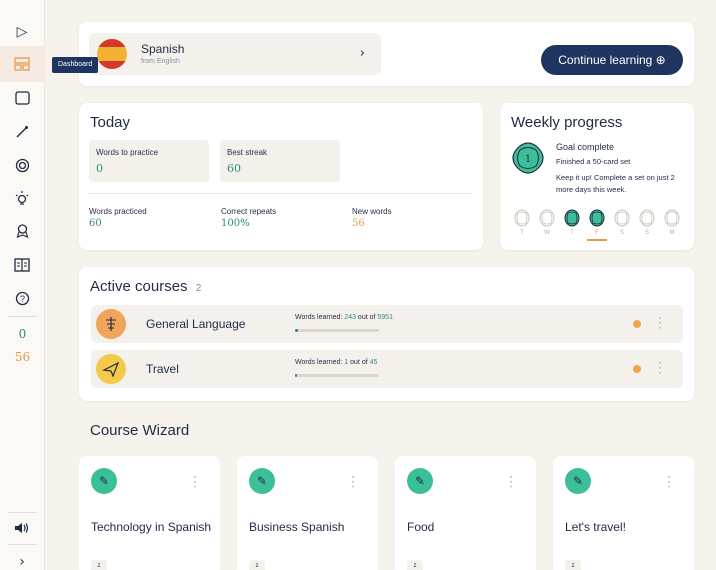  I want to click on award-icon, so click(22, 230).